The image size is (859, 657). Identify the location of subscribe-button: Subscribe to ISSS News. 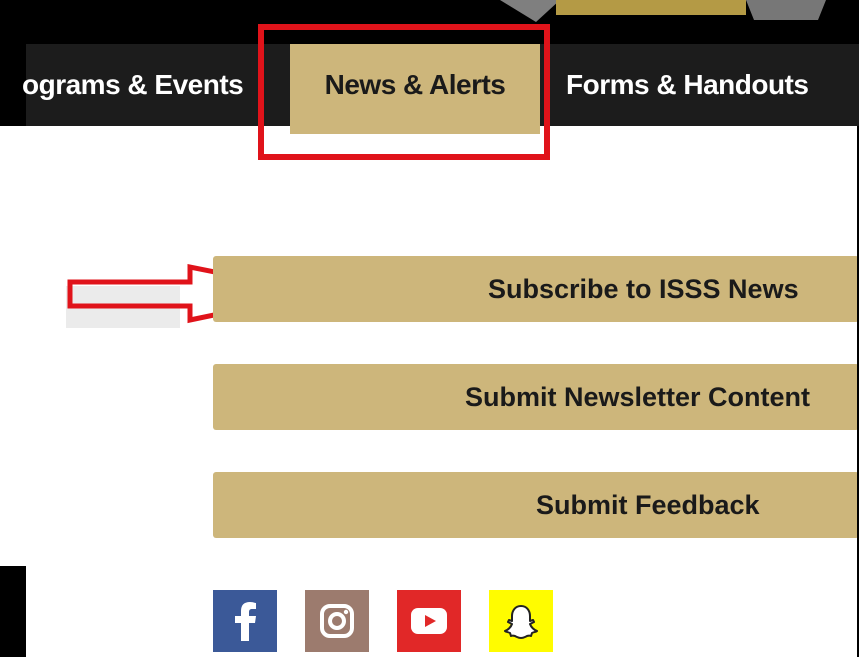
(536, 289).